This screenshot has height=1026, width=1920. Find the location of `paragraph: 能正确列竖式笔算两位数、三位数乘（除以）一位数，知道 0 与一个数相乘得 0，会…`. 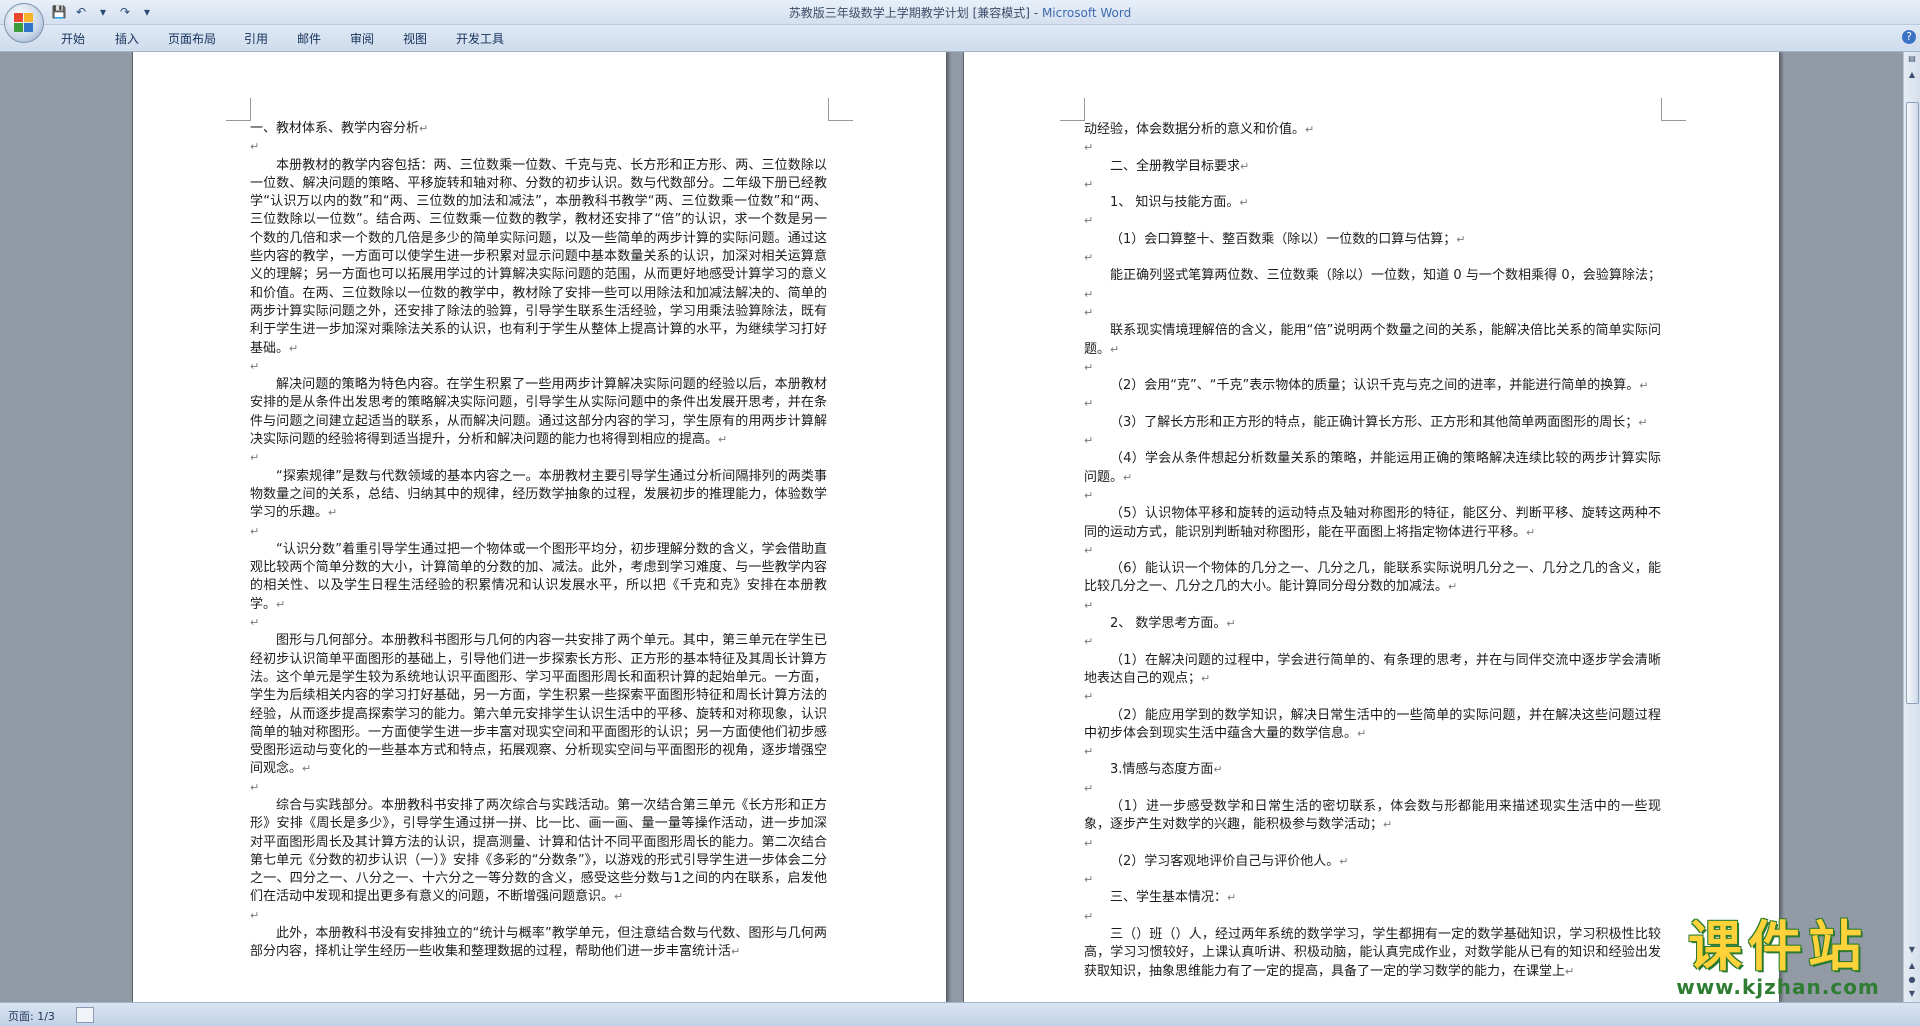

paragraph: 能正确列竖式笔算两位数、三位数乘（除以）一位数，知道 0 与一个数相乘得 0，会… is located at coordinates (1372, 285).